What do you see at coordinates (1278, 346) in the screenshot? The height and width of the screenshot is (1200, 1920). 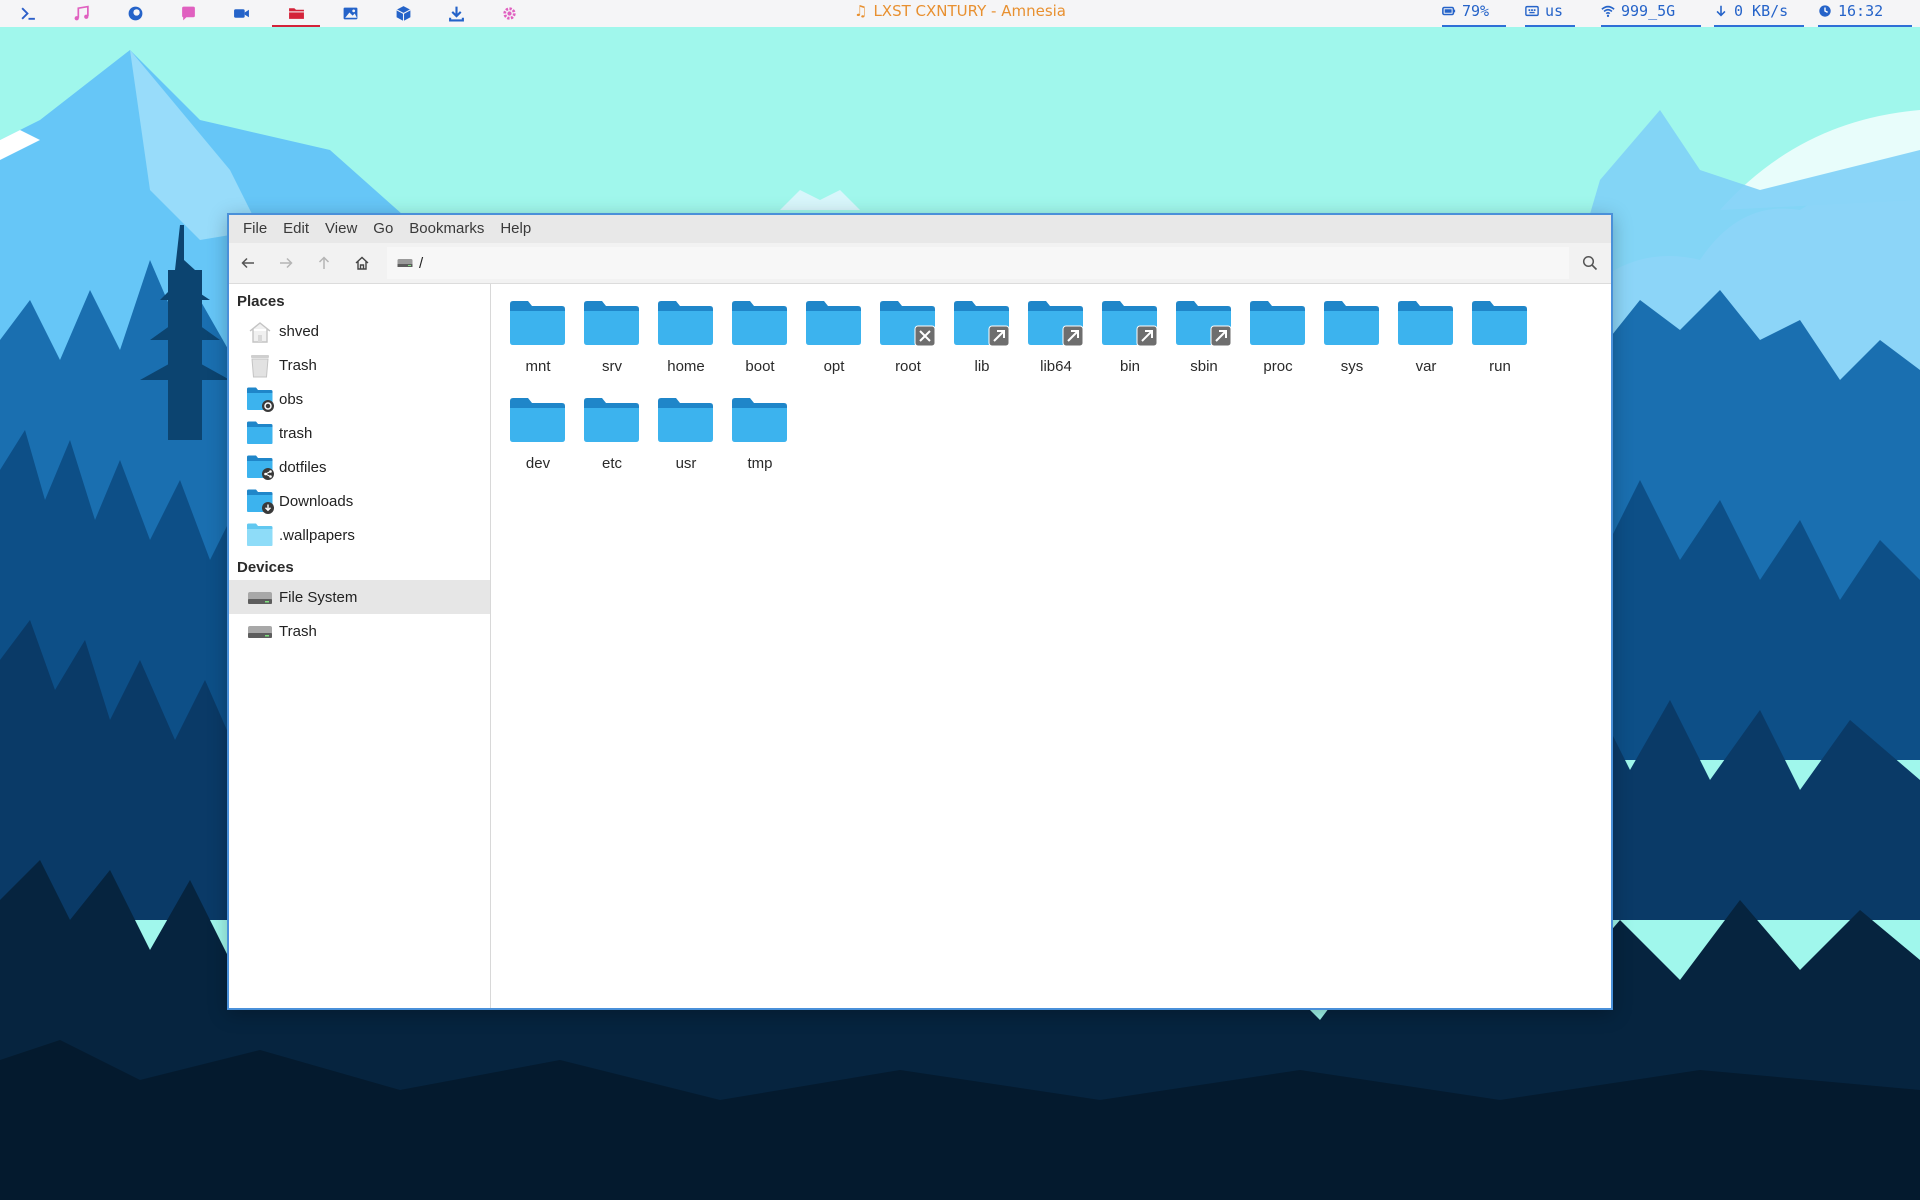 I see `folder-item-proc: proc` at bounding box center [1278, 346].